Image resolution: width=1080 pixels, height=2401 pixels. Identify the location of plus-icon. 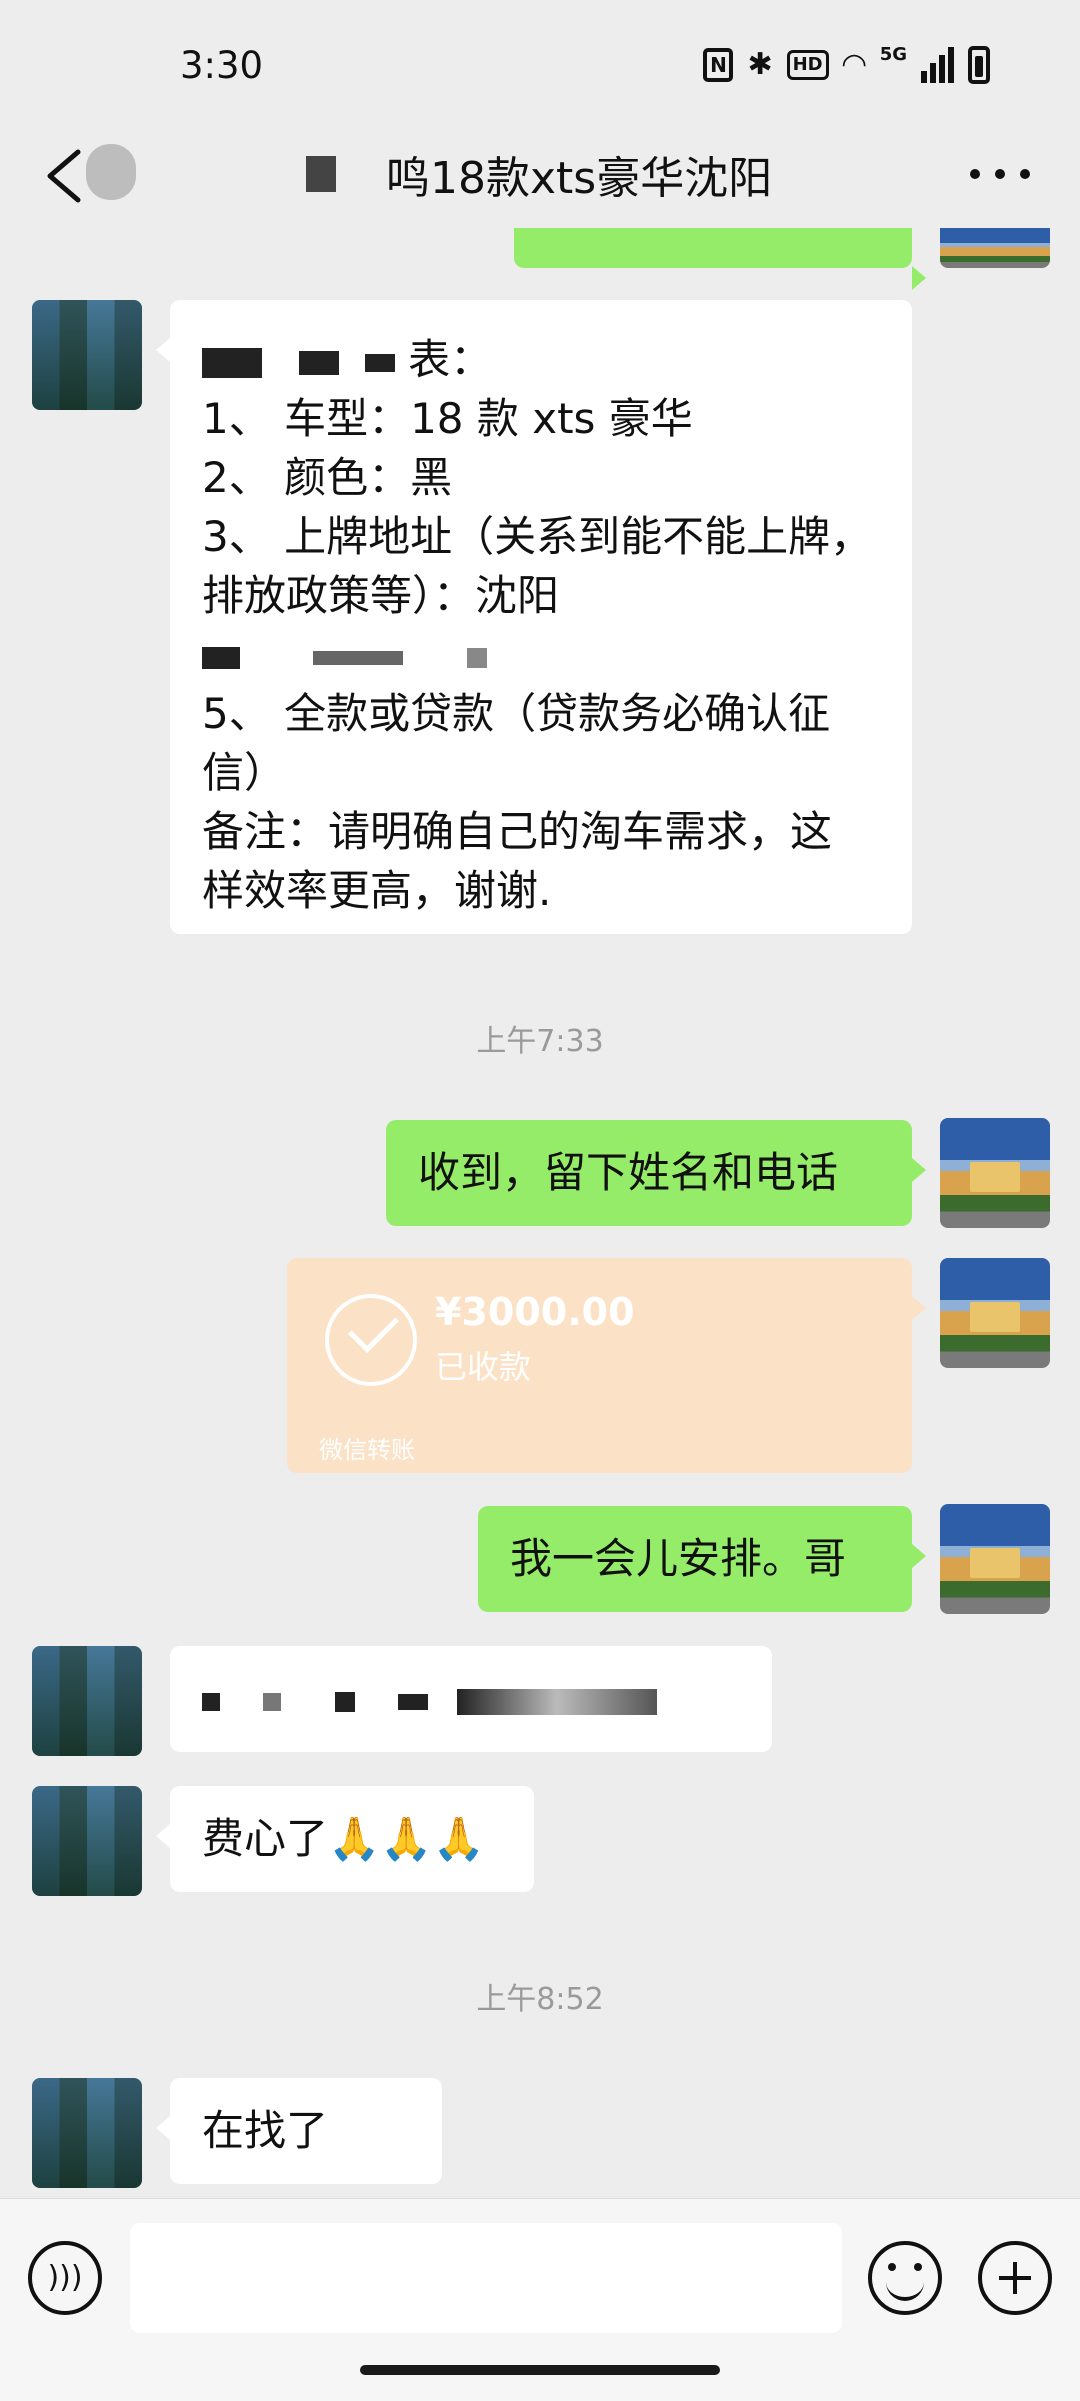
(1015, 2278).